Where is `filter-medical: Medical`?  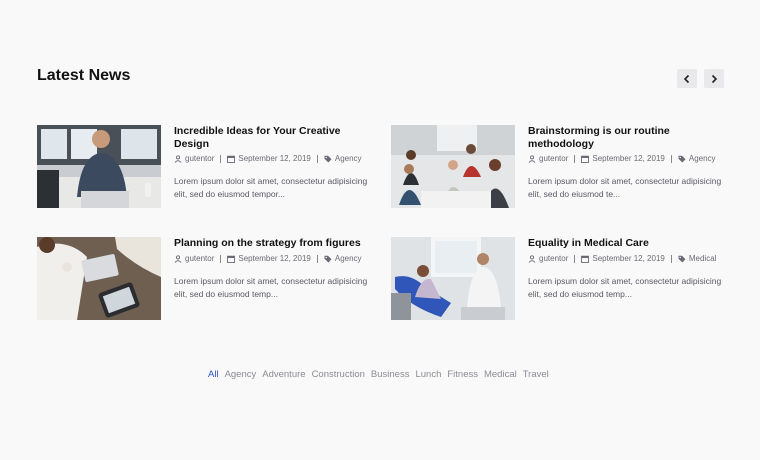 filter-medical: Medical is located at coordinates (500, 374).